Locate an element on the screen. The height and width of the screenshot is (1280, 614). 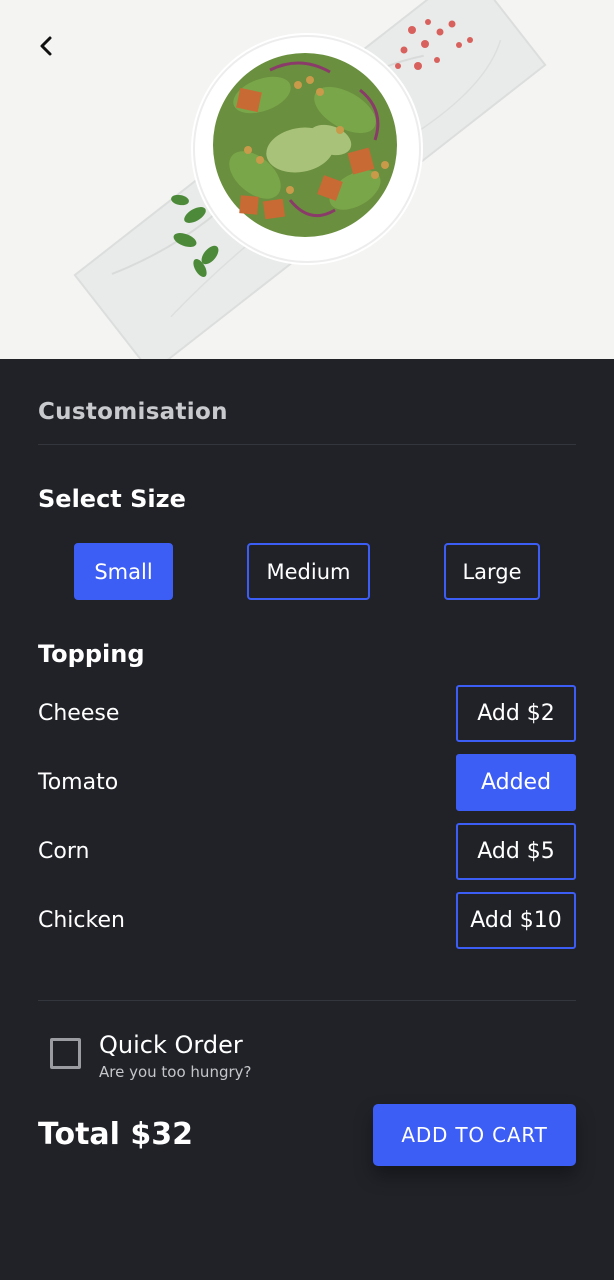
quick-order-option: Quick Order Are you too hungry? is located at coordinates (250, 1059).